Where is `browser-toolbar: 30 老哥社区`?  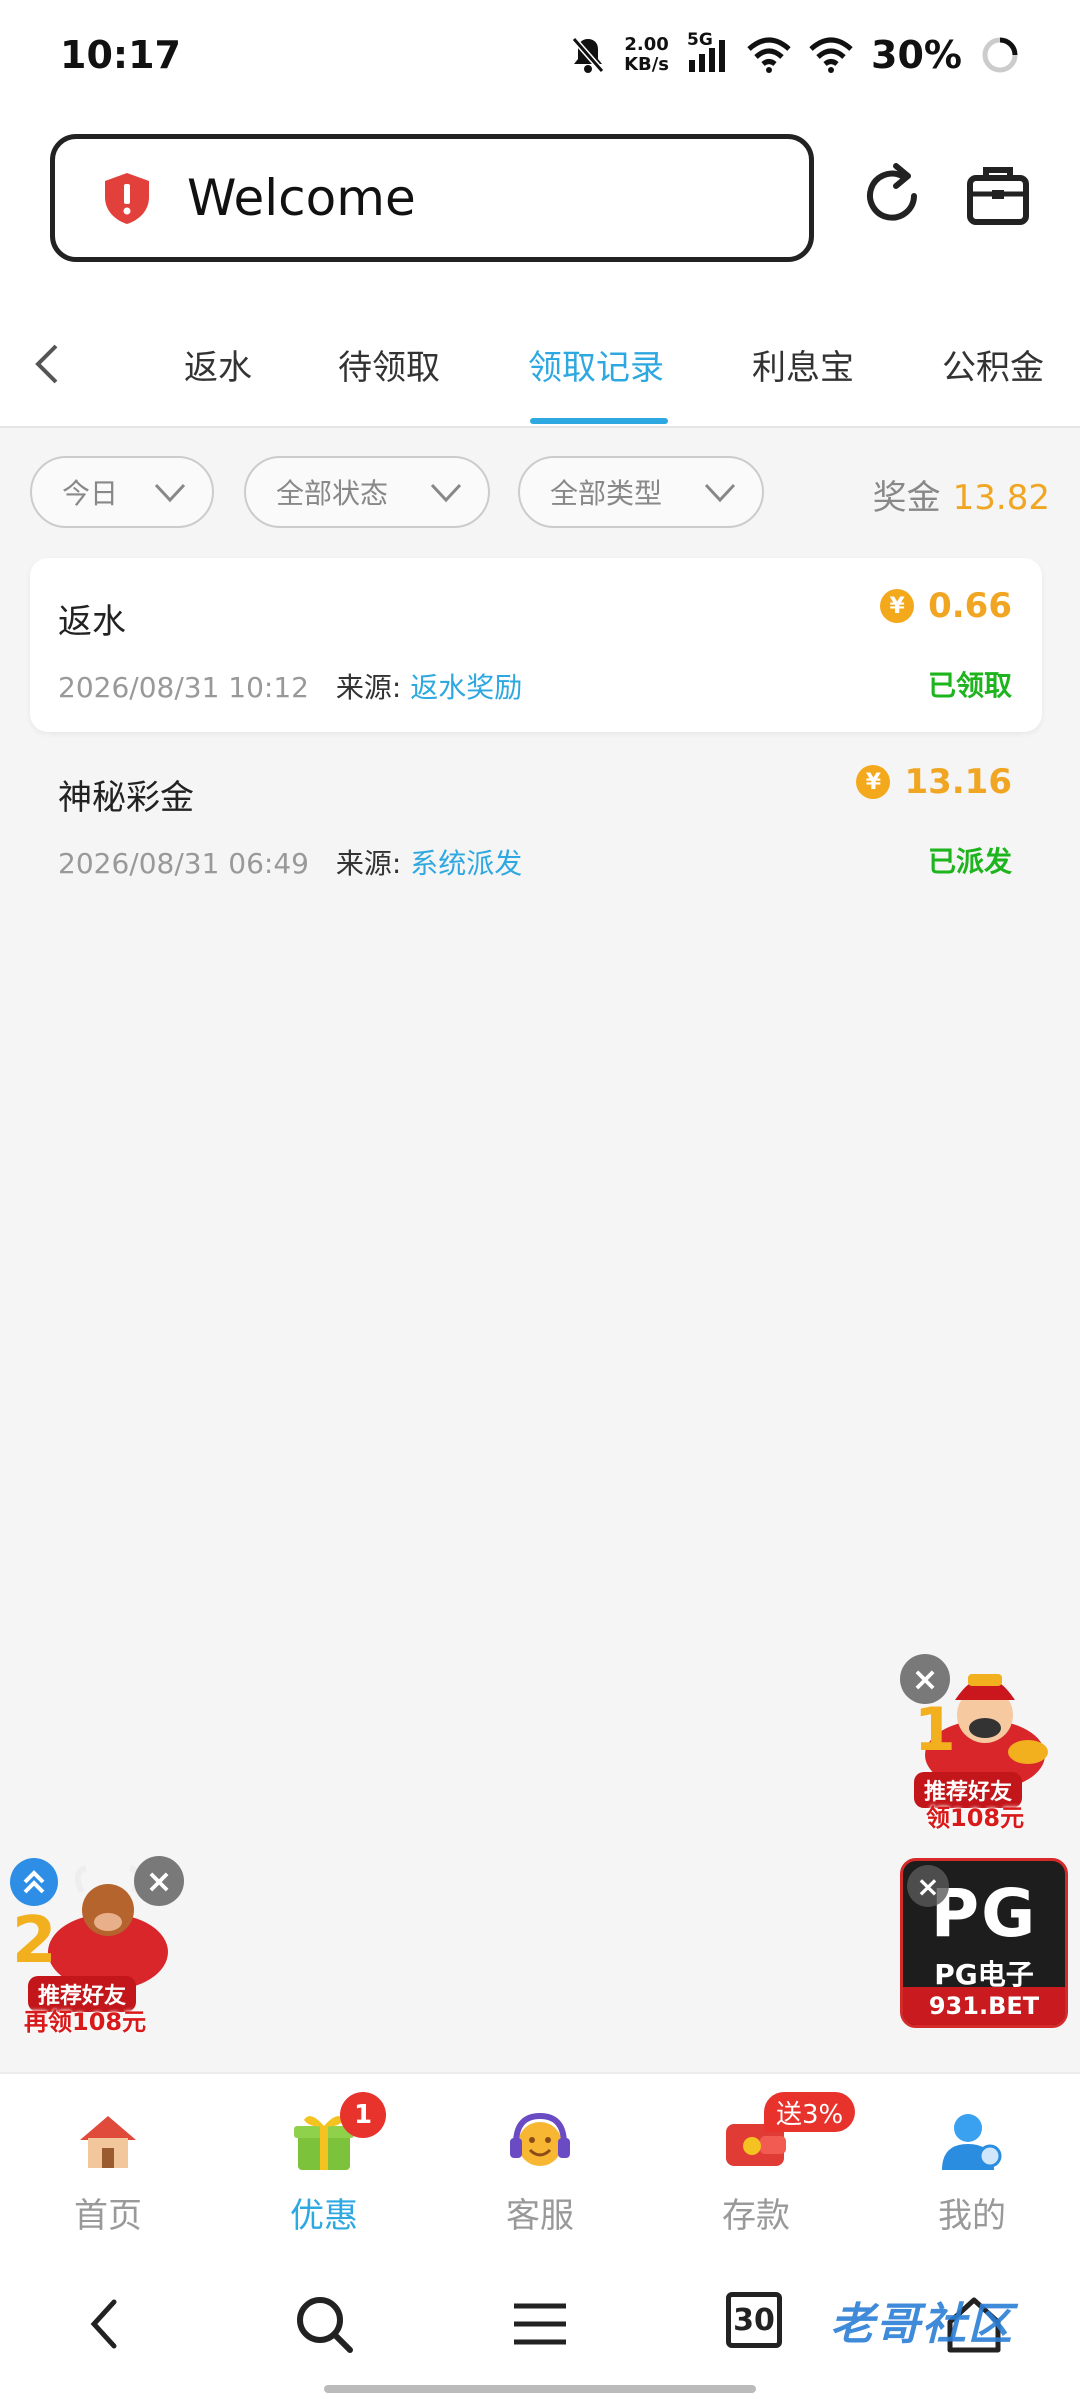 browser-toolbar: 30 老哥社区 is located at coordinates (540, 2325).